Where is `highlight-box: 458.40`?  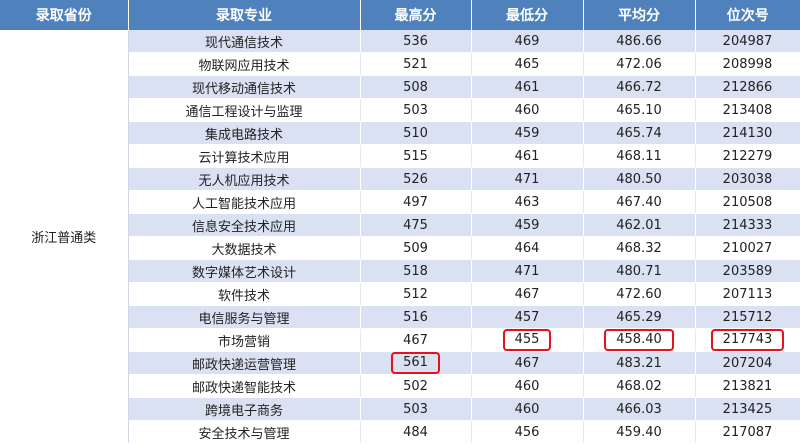
highlight-box: 458.40 is located at coordinates (639, 340).